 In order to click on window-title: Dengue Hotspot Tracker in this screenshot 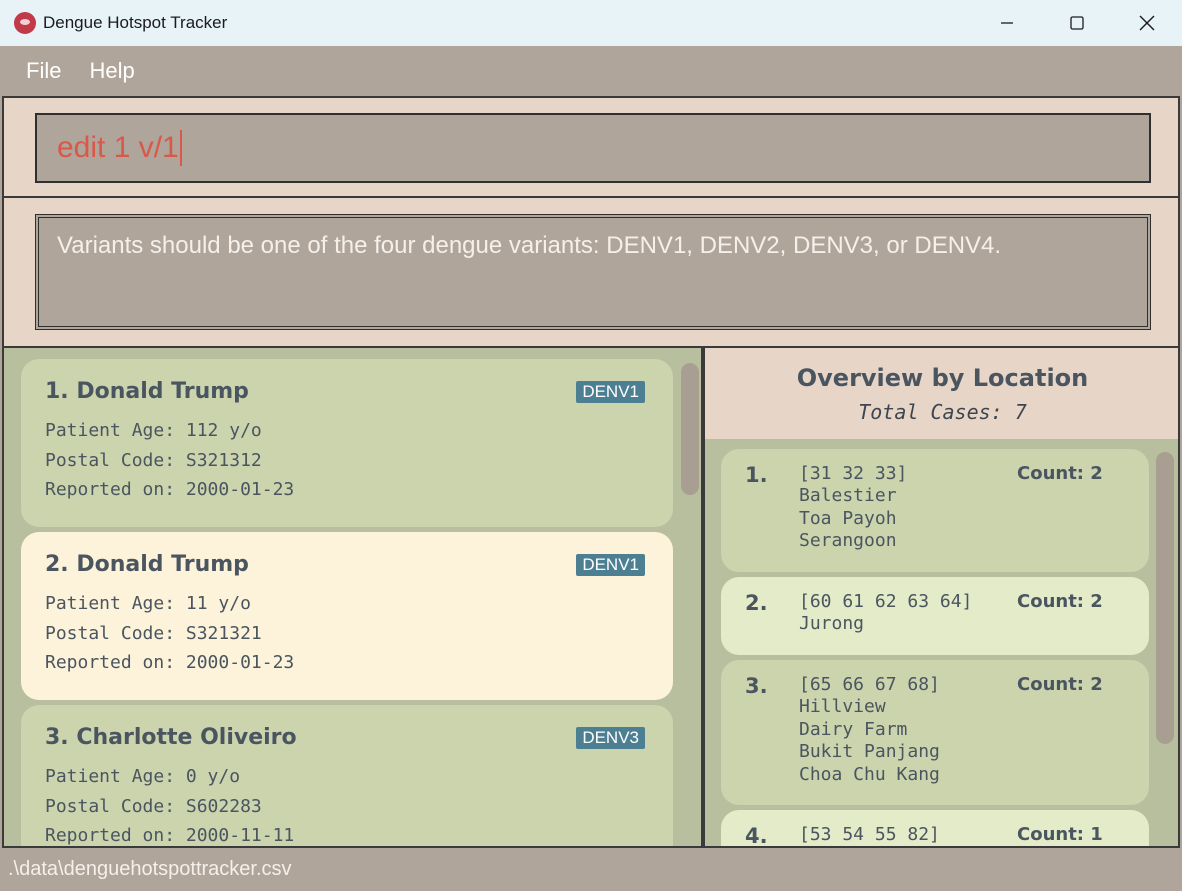, I will do `click(135, 22)`.